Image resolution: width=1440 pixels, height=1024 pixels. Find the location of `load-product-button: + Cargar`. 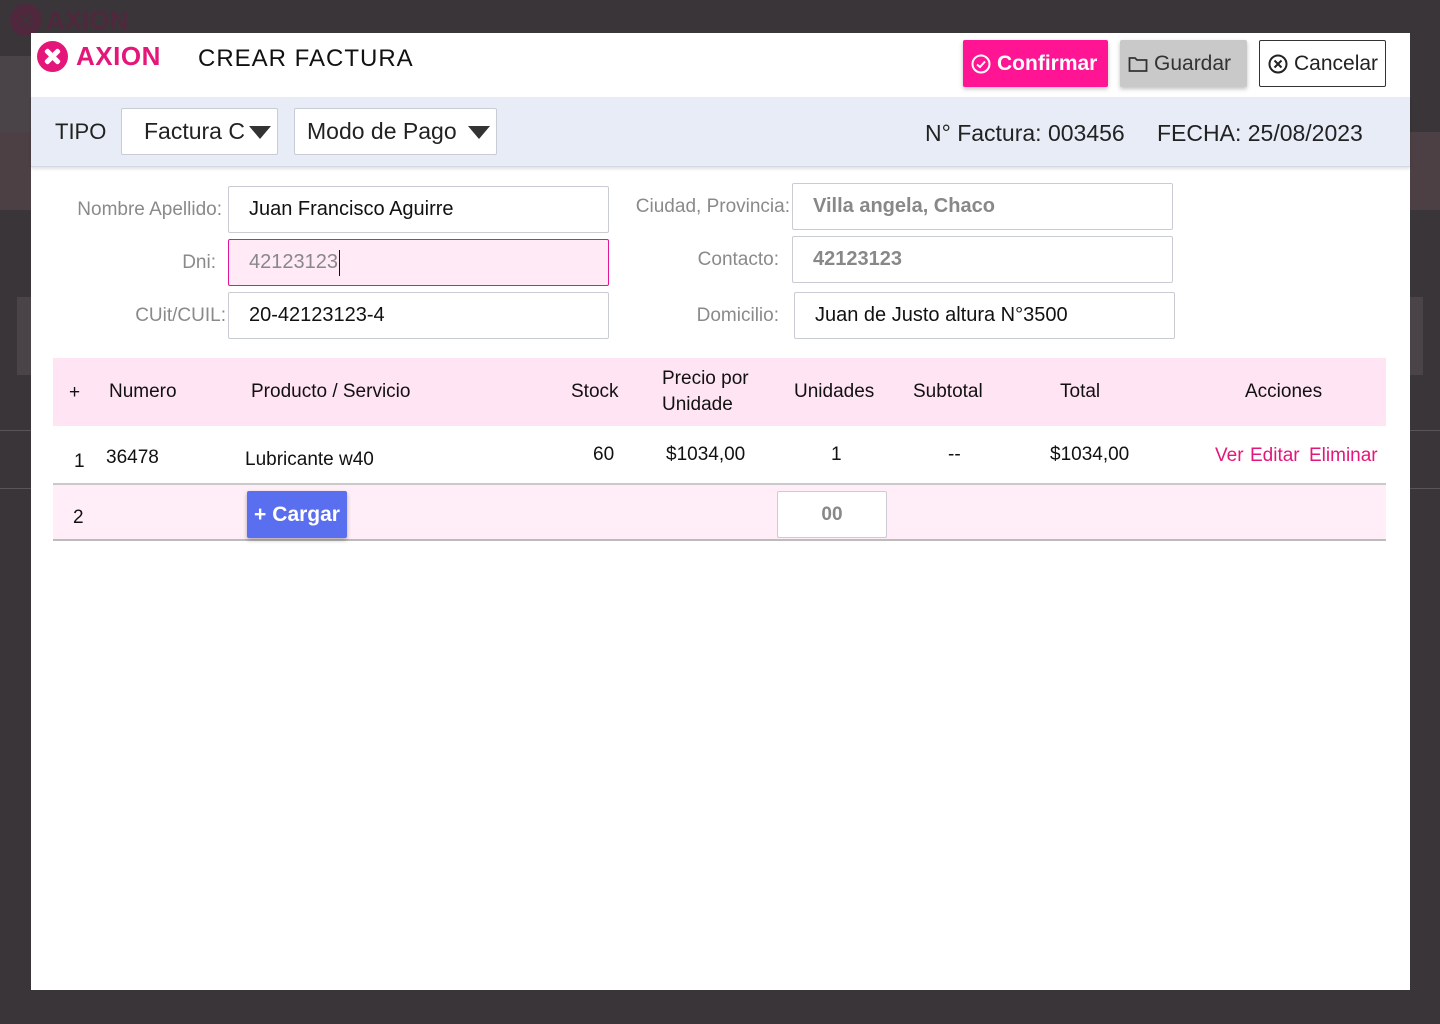

load-product-button: + Cargar is located at coordinates (297, 514).